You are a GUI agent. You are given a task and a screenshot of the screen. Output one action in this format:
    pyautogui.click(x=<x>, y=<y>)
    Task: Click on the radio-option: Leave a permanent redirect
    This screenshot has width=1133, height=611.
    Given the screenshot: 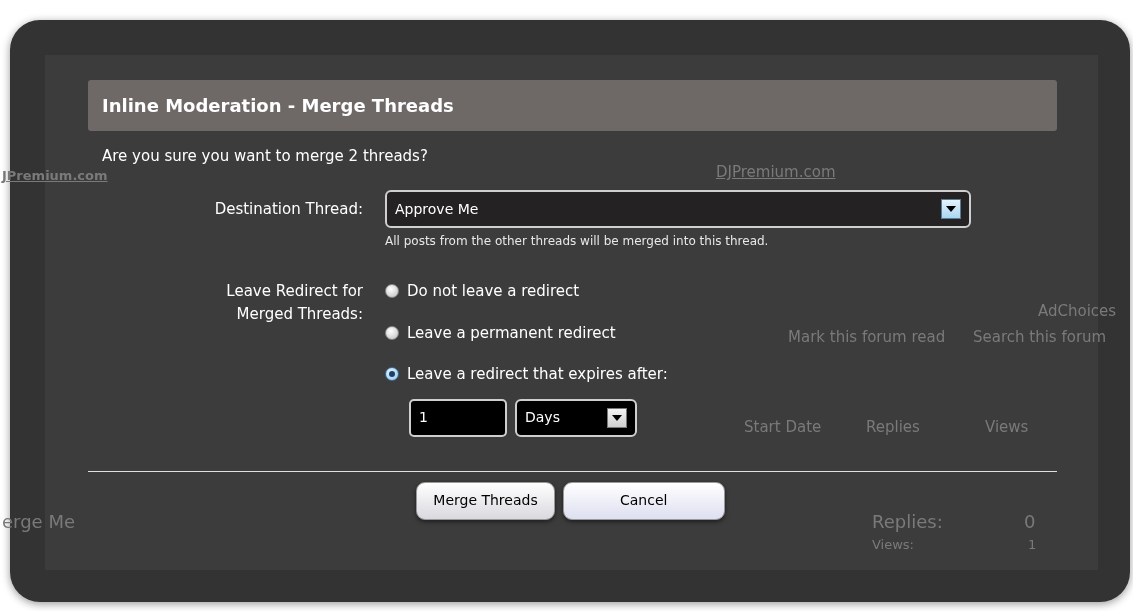 What is the action you would take?
    pyautogui.click(x=526, y=332)
    